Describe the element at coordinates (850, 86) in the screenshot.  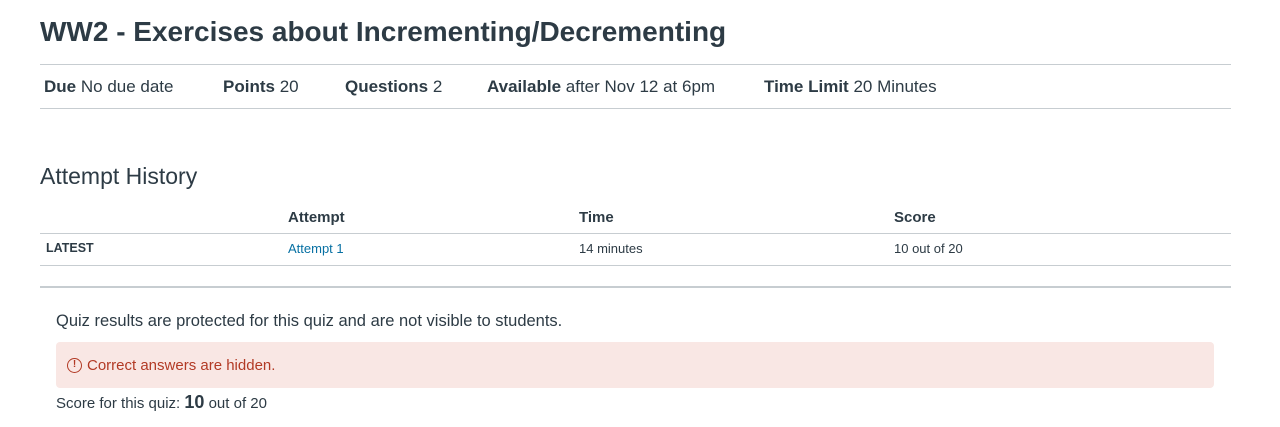
I see `time-limit-detail: Time Limit 20 Minutes` at that location.